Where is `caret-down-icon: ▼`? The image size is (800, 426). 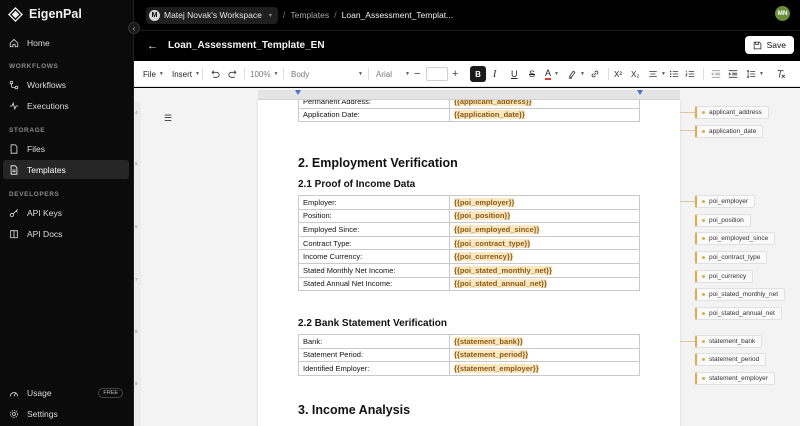
caret-down-icon: ▼ is located at coordinates (407, 74).